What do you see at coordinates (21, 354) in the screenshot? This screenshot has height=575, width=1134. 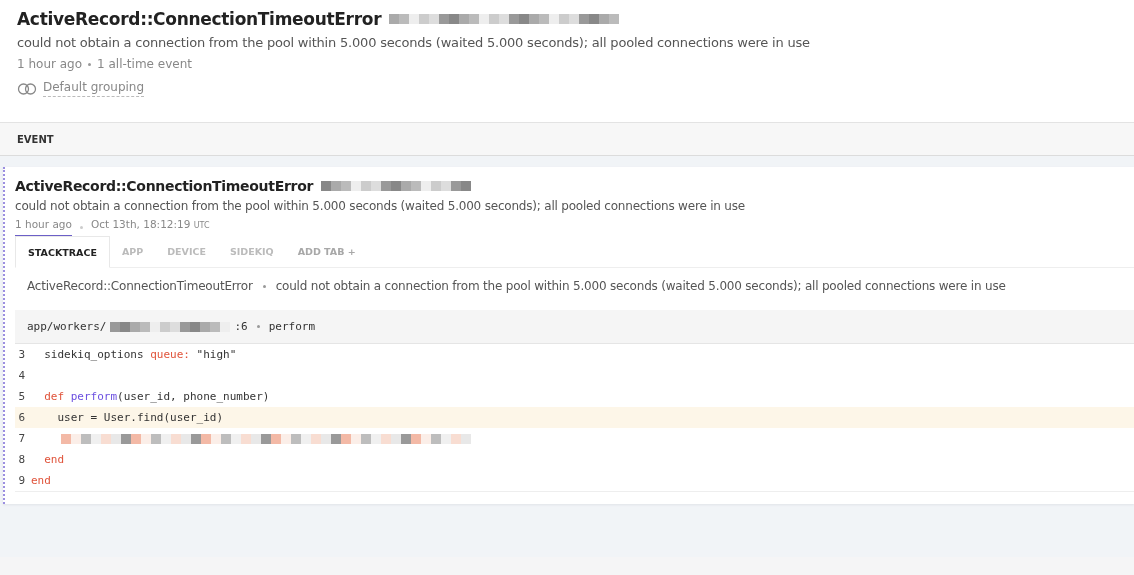 I see `line-number: 3` at bounding box center [21, 354].